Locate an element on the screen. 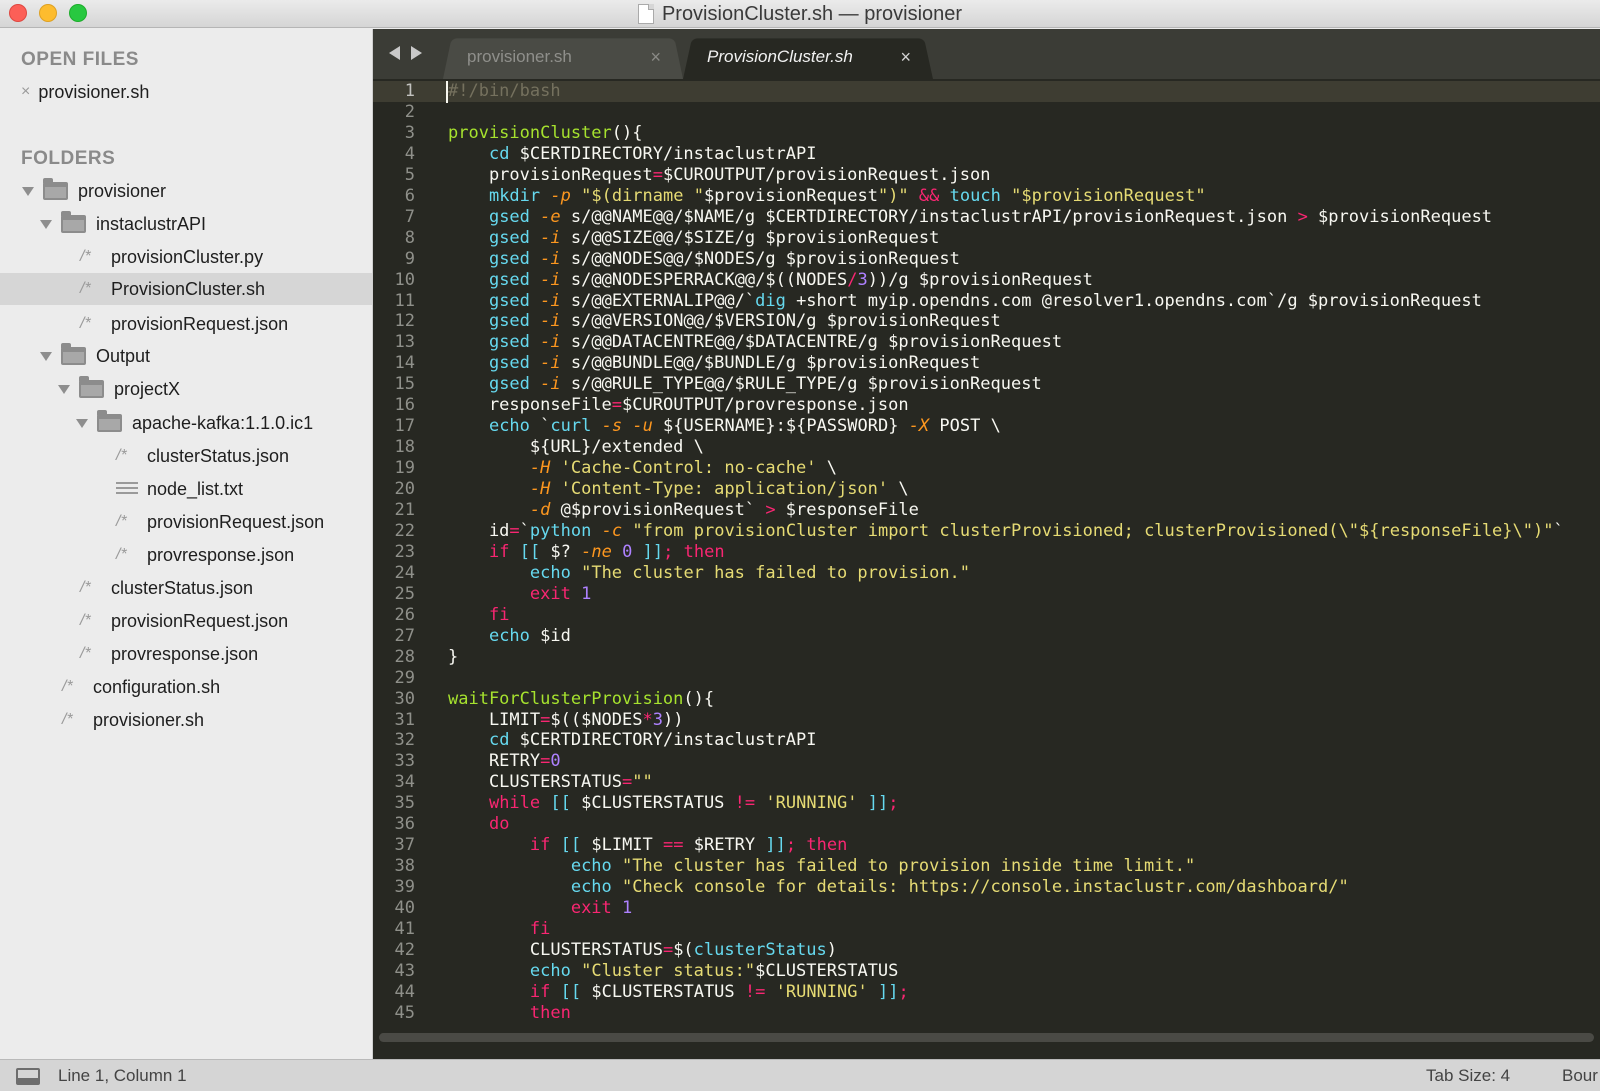 This screenshot has height=1091, width=1600. code-line: } is located at coordinates (453, 657).